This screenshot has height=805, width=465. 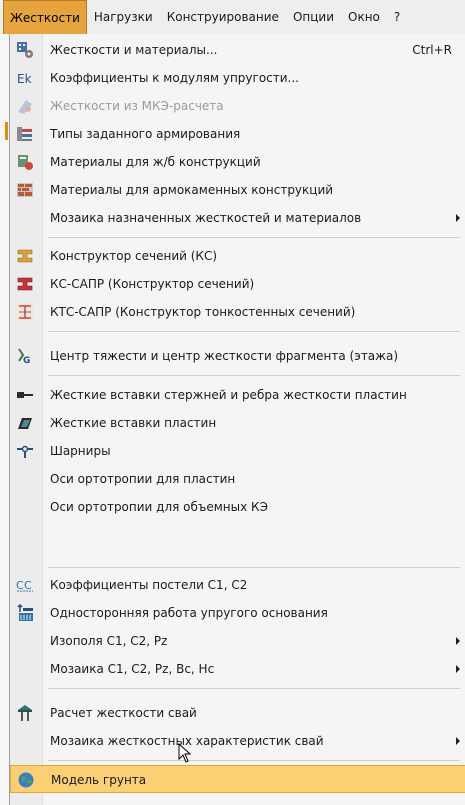 I want to click on menu-item-reinforcement-types: Типы заданного армирования, so click(x=237, y=134).